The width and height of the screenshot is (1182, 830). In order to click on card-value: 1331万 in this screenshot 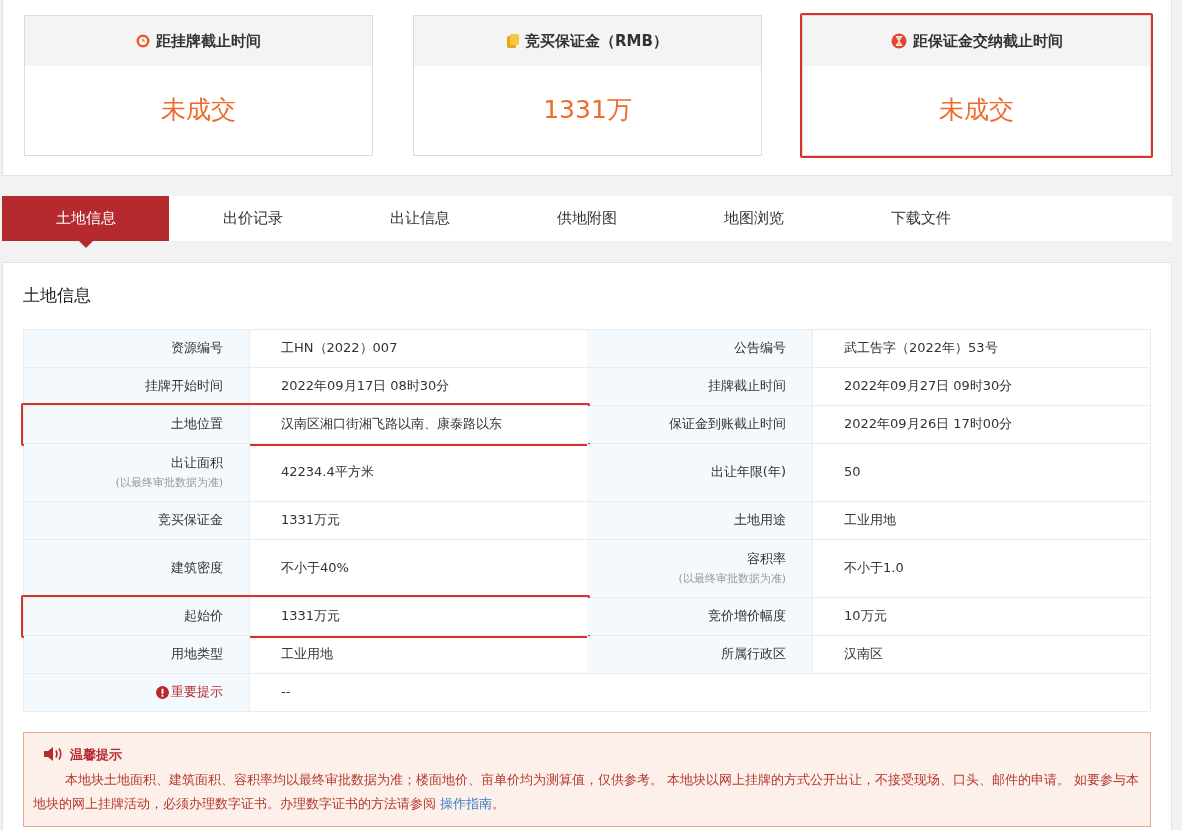, I will do `click(587, 109)`.